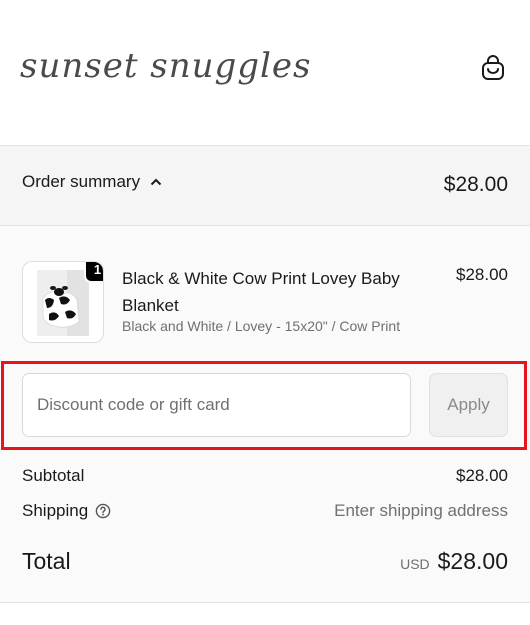 This screenshot has height=625, width=530. I want to click on shopping-bag-icon, so click(493, 70).